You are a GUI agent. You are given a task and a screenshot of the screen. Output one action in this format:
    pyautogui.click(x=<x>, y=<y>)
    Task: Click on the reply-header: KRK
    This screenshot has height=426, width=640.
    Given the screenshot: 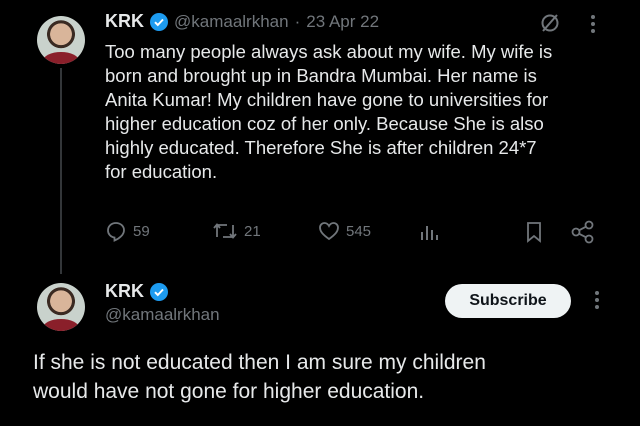 What is the action you would take?
    pyautogui.click(x=136, y=291)
    